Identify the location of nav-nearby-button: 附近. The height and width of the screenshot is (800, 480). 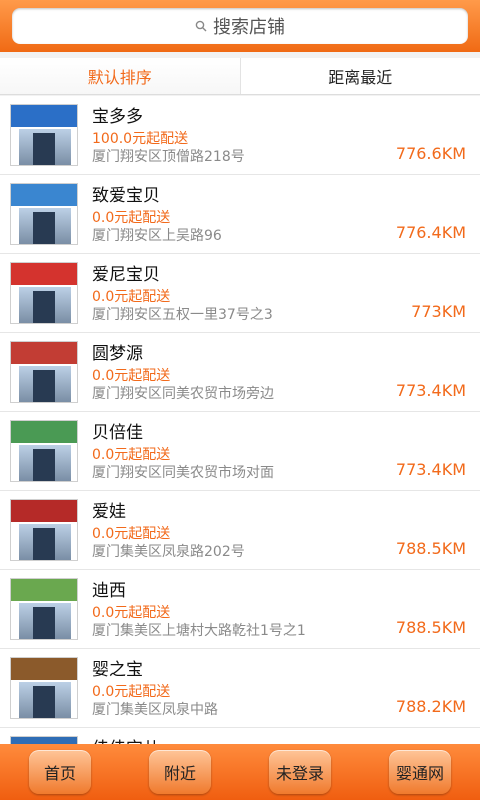
(180, 772).